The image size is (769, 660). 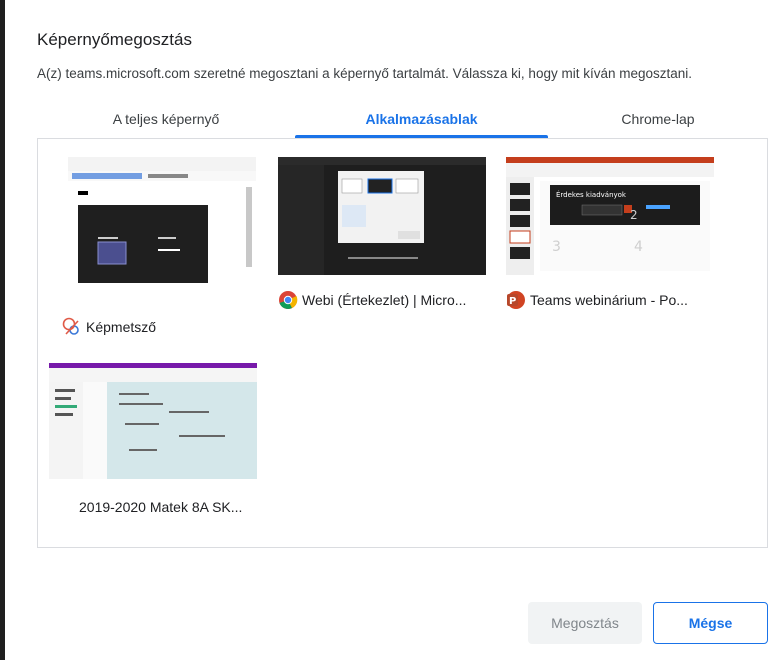 What do you see at coordinates (585, 623) in the screenshot?
I see `share-button: Megosztás` at bounding box center [585, 623].